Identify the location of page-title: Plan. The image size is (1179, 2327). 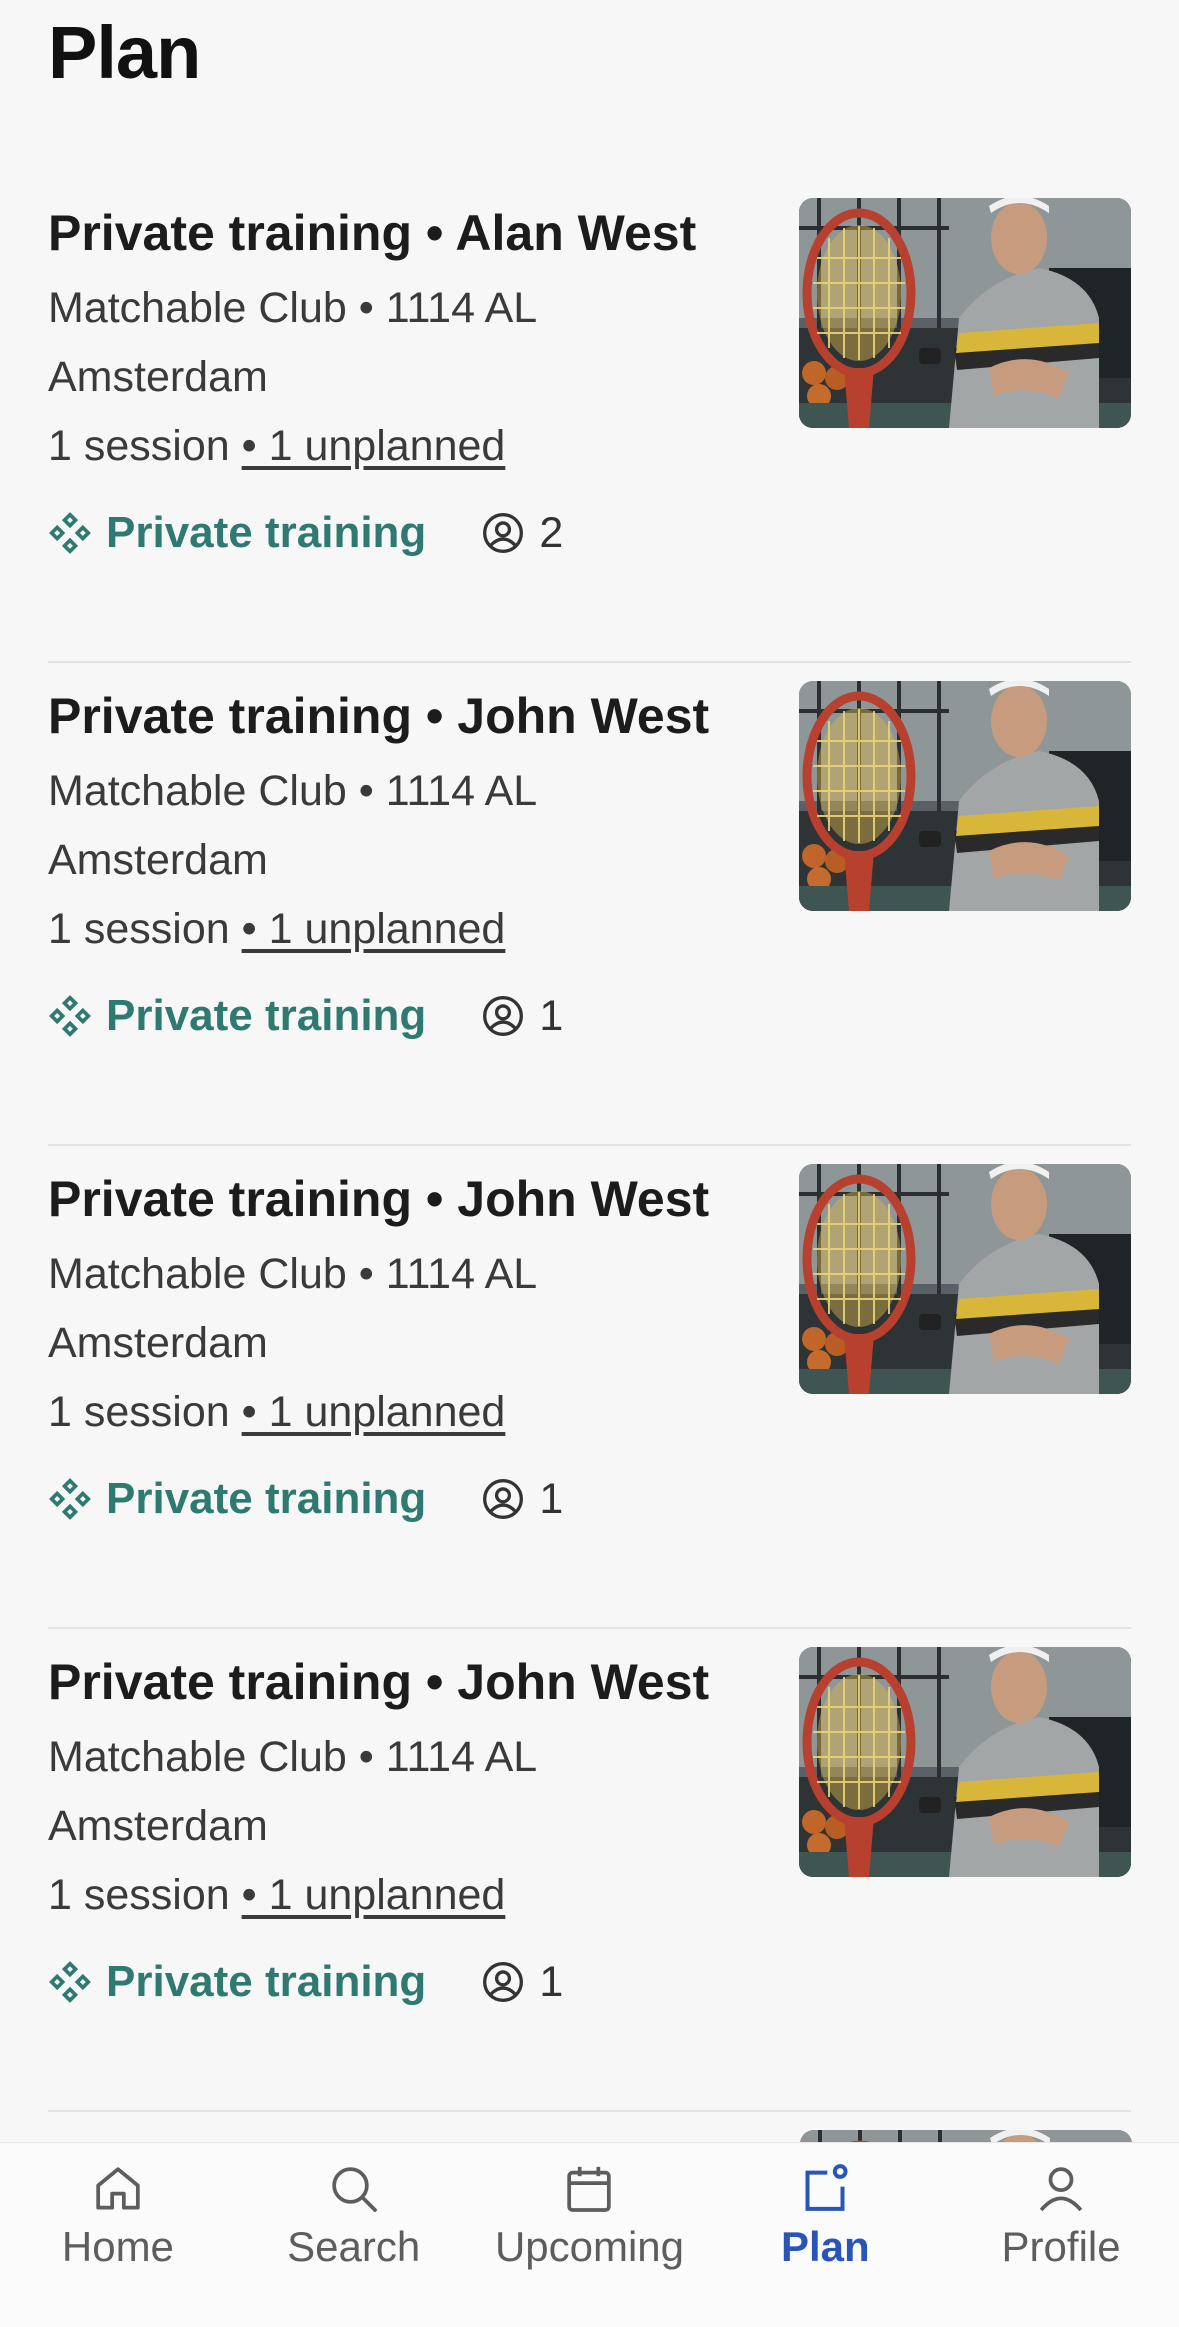
(124, 52).